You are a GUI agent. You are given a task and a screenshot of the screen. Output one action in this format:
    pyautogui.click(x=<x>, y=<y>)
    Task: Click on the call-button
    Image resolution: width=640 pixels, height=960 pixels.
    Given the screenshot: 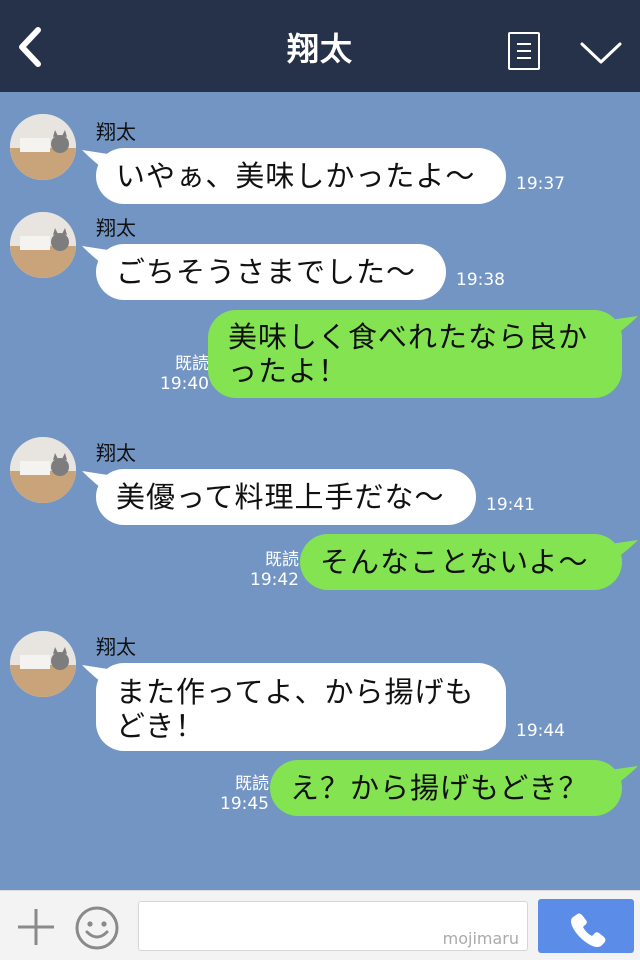 What is the action you would take?
    pyautogui.click(x=586, y=926)
    